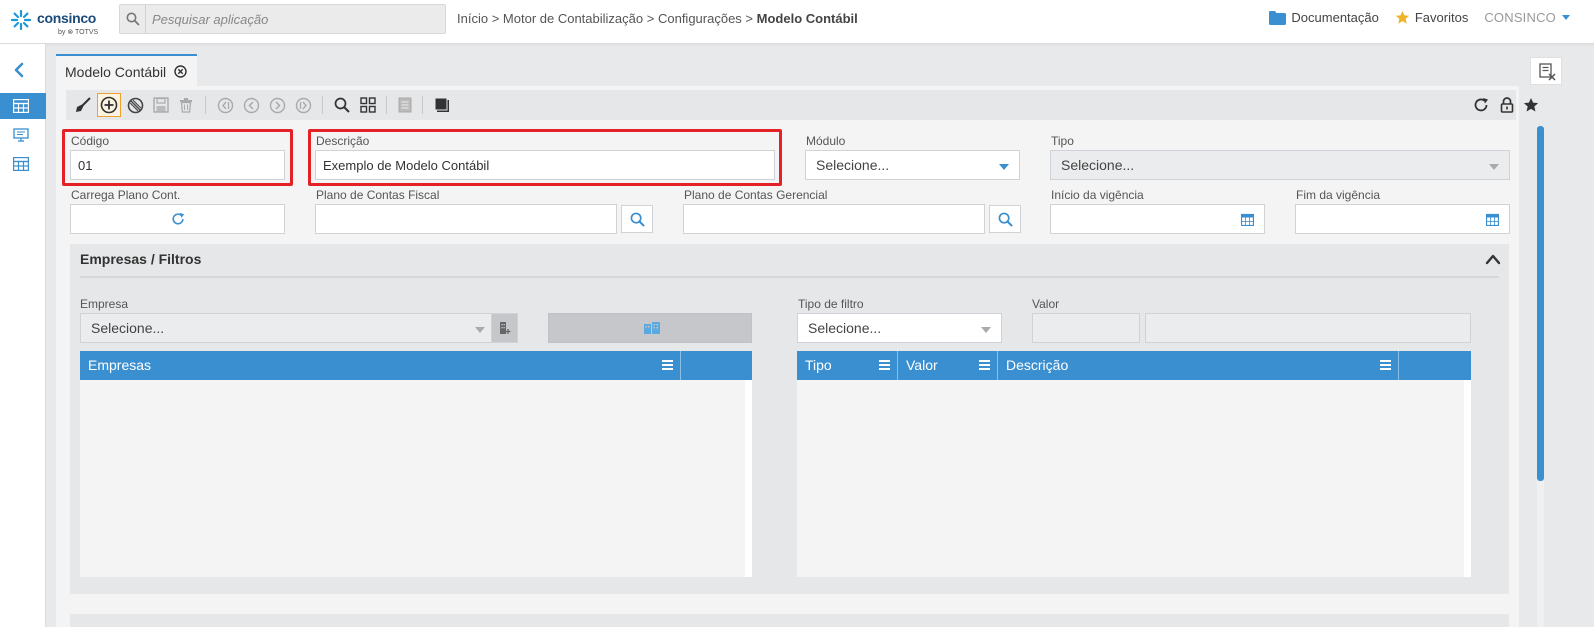 This screenshot has height=627, width=1594. I want to click on save-button, so click(161, 105).